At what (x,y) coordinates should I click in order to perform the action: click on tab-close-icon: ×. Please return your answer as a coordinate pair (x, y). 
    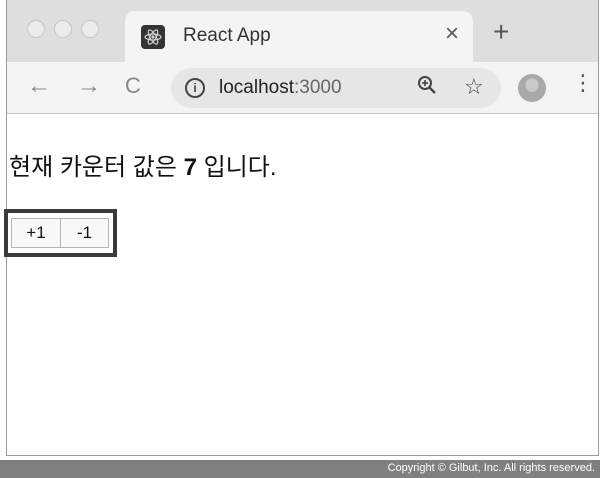
    Looking at the image, I should click on (452, 34).